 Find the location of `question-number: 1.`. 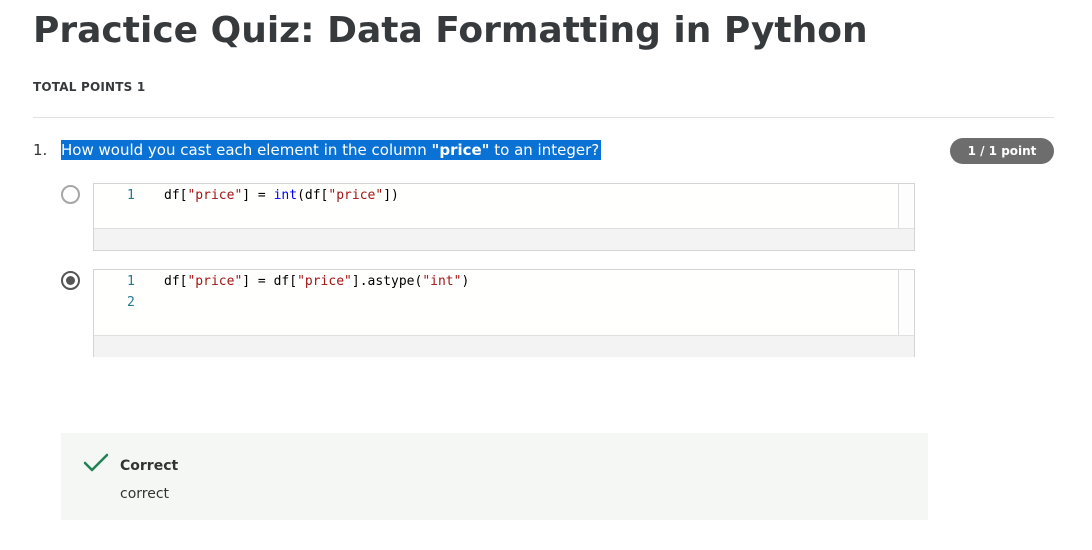

question-number: 1. is located at coordinates (40, 150).